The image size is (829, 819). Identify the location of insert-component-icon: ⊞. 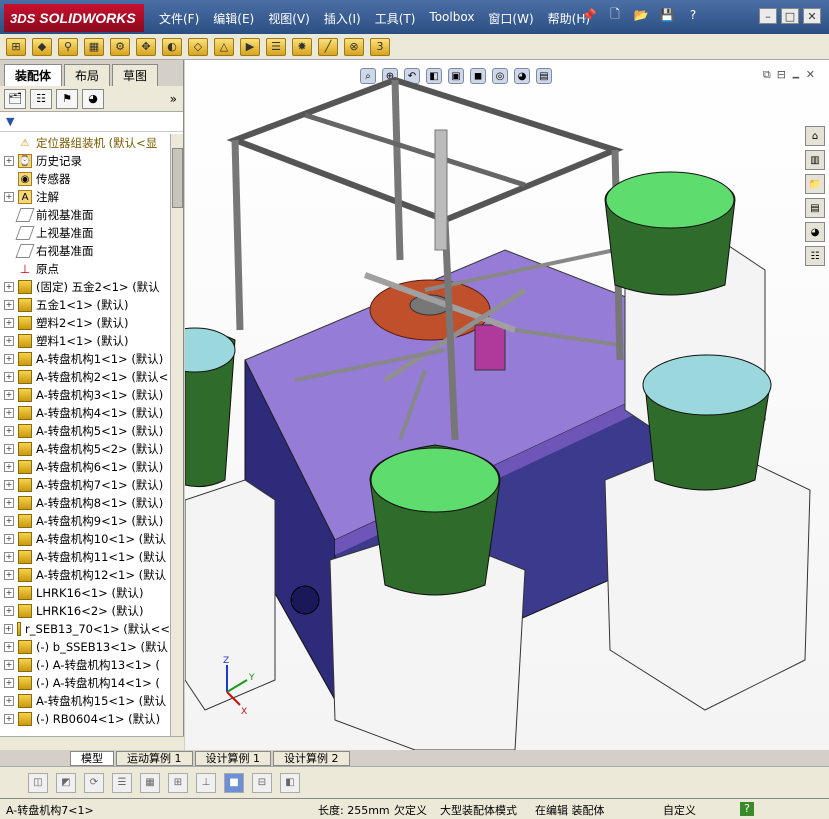
(16, 46).